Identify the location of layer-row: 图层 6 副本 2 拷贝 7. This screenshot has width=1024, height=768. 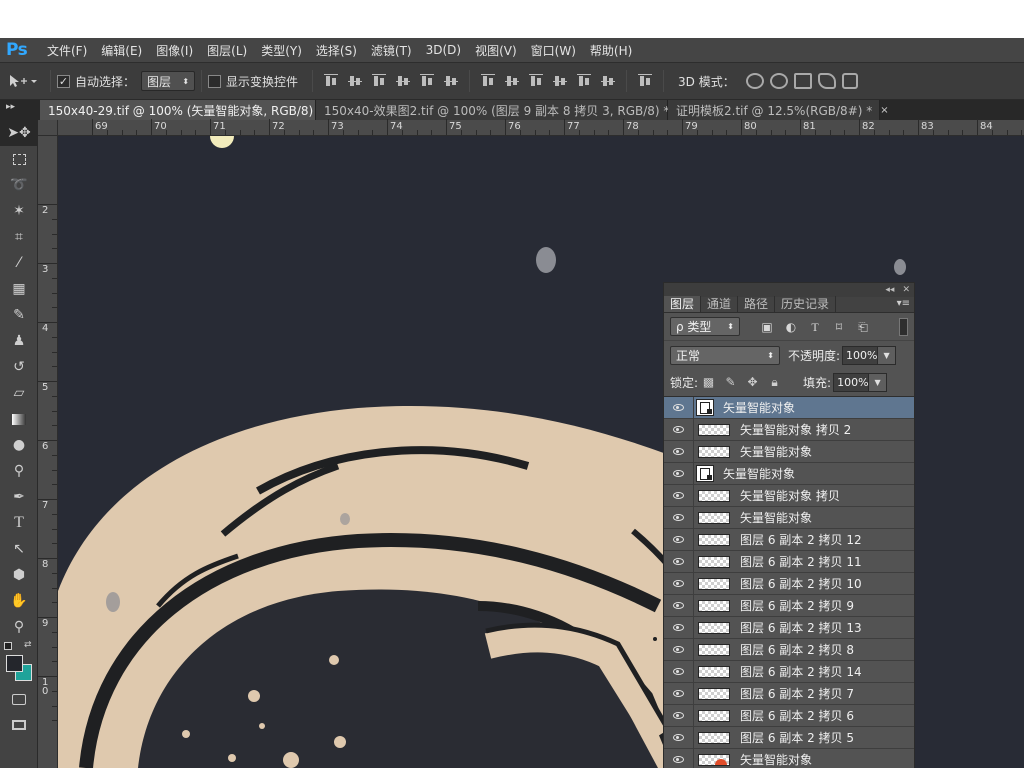
(789, 693).